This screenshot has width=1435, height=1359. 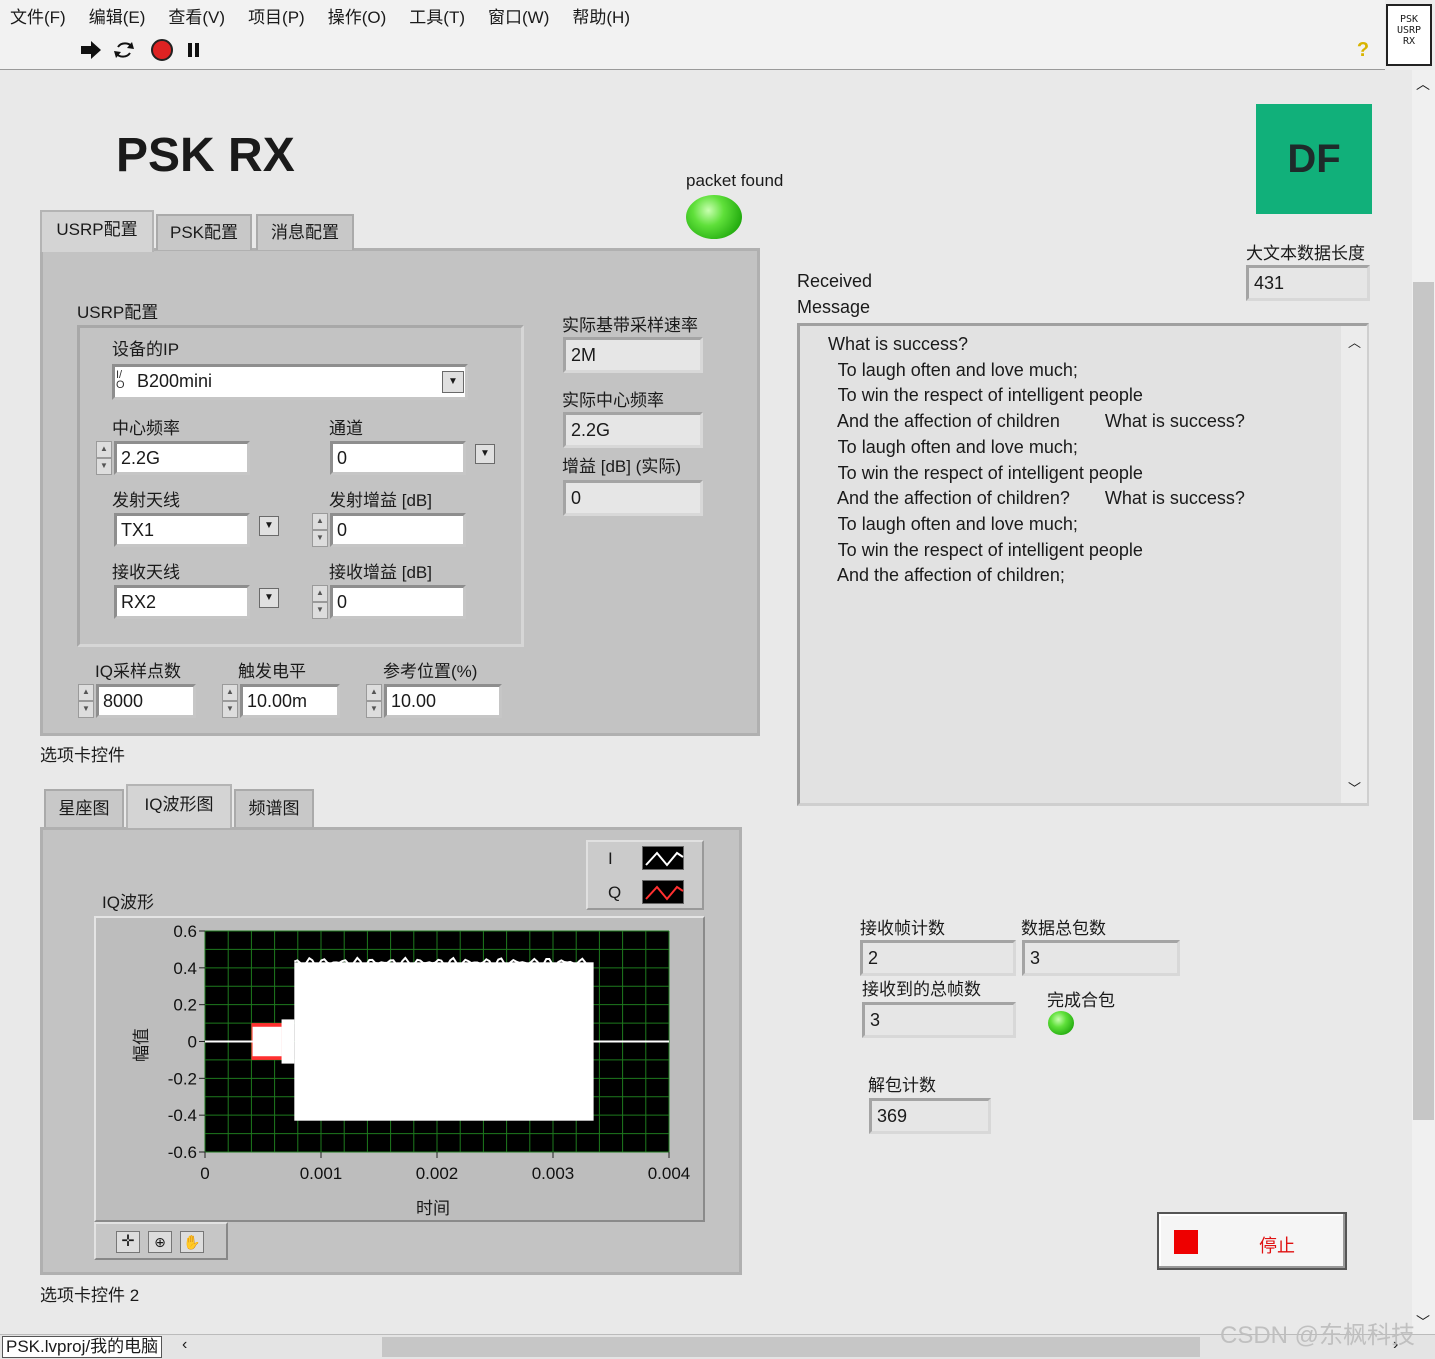 What do you see at coordinates (128, 902) in the screenshot?
I see `chart-title: IQ波形` at bounding box center [128, 902].